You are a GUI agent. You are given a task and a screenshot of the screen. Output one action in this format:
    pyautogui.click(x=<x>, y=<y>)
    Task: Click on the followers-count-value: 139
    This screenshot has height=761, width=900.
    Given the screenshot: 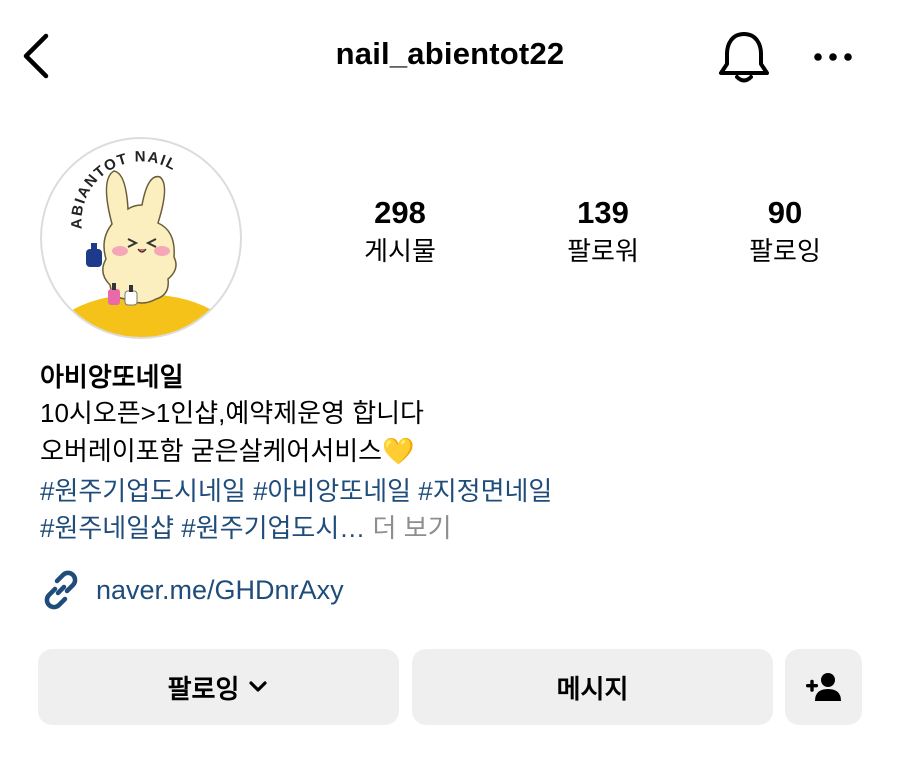 What is the action you would take?
    pyautogui.click(x=603, y=212)
    